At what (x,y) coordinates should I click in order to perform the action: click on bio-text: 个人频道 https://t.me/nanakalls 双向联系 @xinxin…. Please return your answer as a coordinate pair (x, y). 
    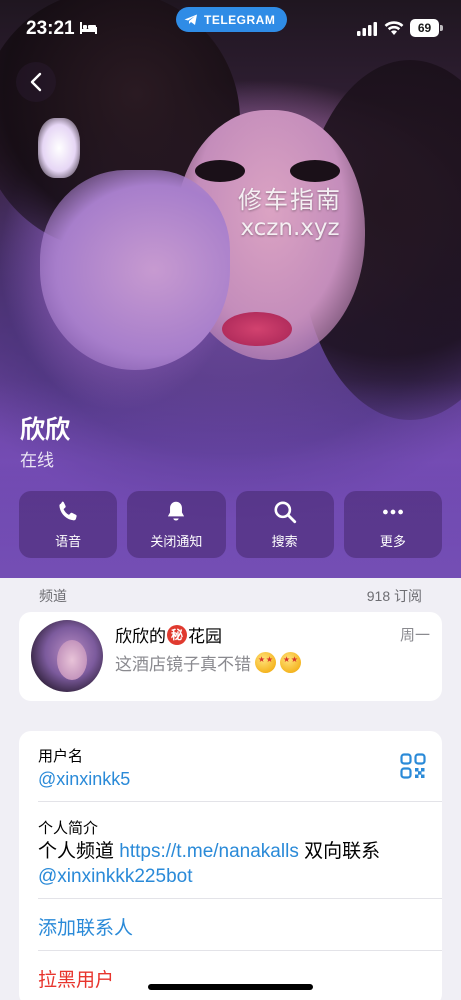
    Looking at the image, I should click on (233, 864).